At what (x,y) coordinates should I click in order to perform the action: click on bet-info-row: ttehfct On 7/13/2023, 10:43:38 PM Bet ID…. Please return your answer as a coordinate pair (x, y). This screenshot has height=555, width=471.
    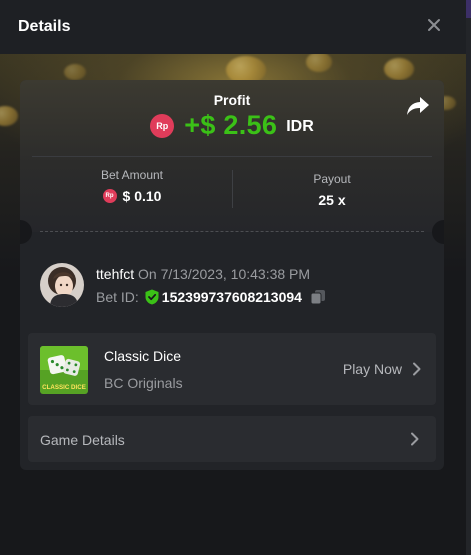
    Looking at the image, I should click on (235, 286).